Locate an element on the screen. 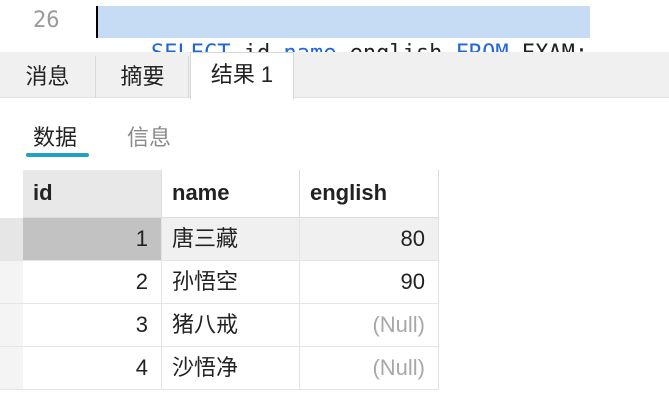 This screenshot has width=669, height=416. tab-messages: 消息 is located at coordinates (48, 77).